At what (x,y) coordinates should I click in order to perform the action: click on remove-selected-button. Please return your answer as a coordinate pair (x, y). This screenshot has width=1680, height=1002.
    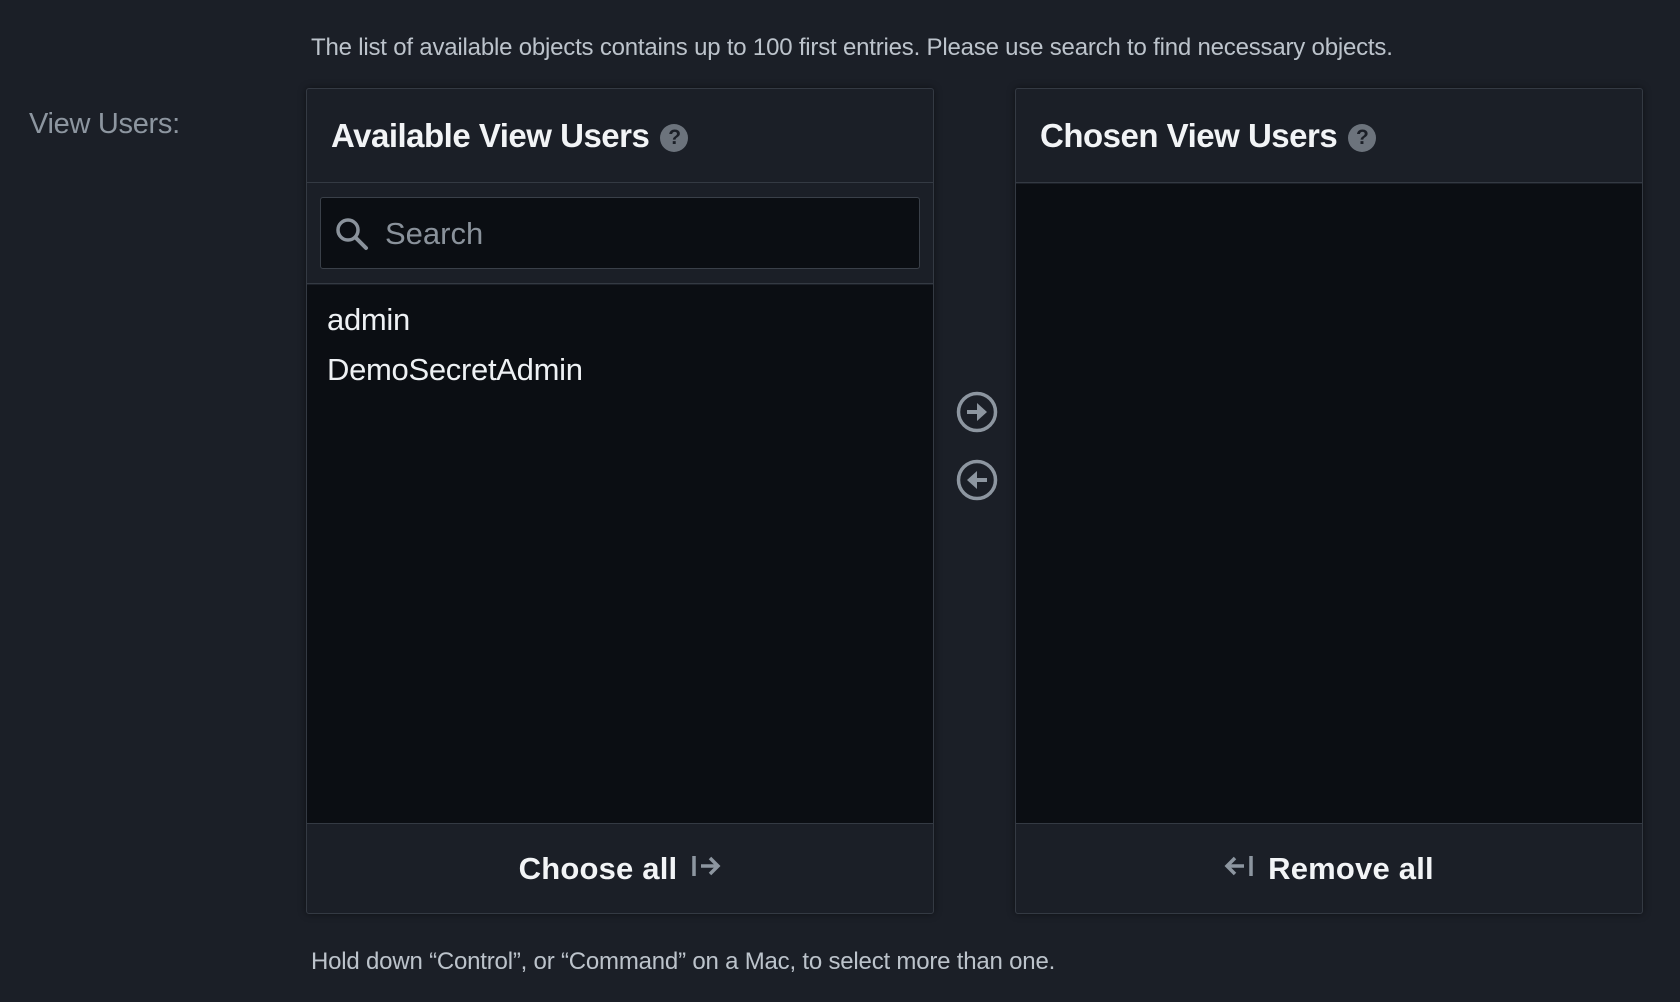
    Looking at the image, I should click on (977, 480).